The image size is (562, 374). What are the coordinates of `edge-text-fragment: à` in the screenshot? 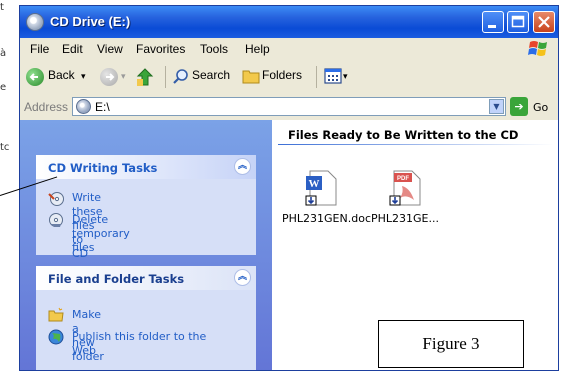 It's located at (3, 53).